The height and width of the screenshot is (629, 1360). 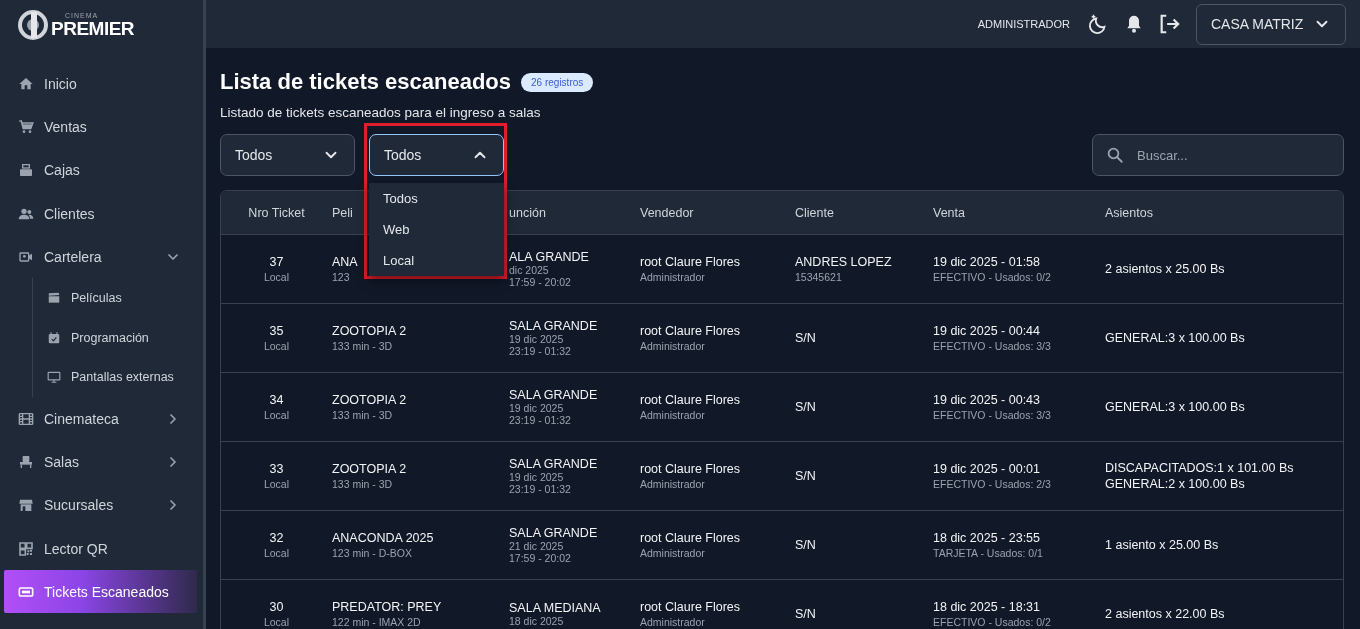 What do you see at coordinates (276, 400) in the screenshot?
I see `ticket-number: 34` at bounding box center [276, 400].